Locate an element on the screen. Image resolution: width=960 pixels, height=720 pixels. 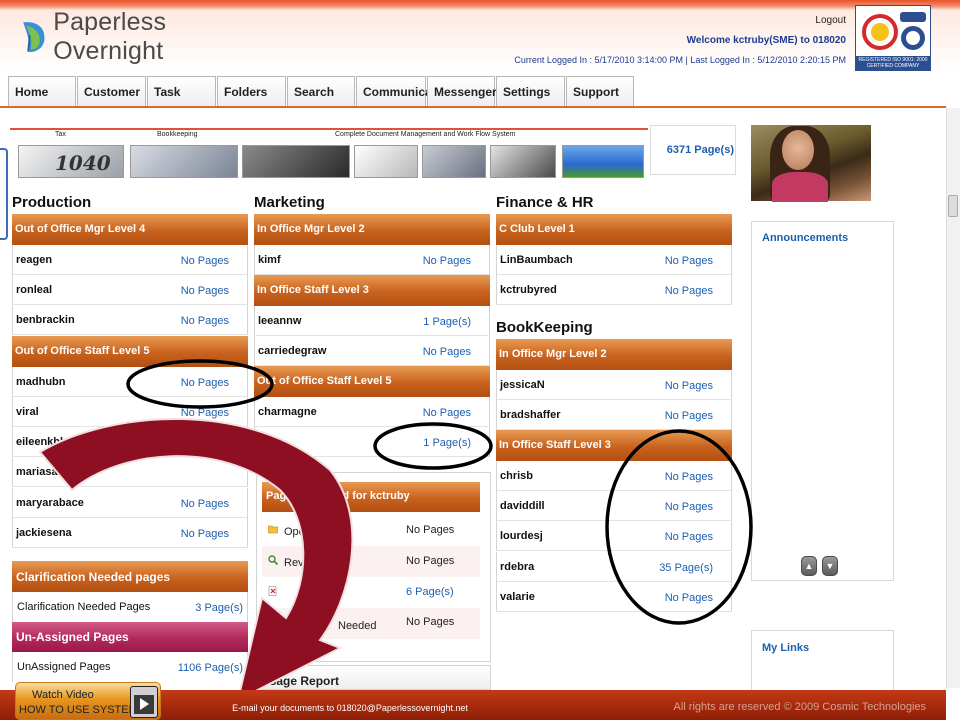
user-name: daviddill is located at coordinates (522, 506).